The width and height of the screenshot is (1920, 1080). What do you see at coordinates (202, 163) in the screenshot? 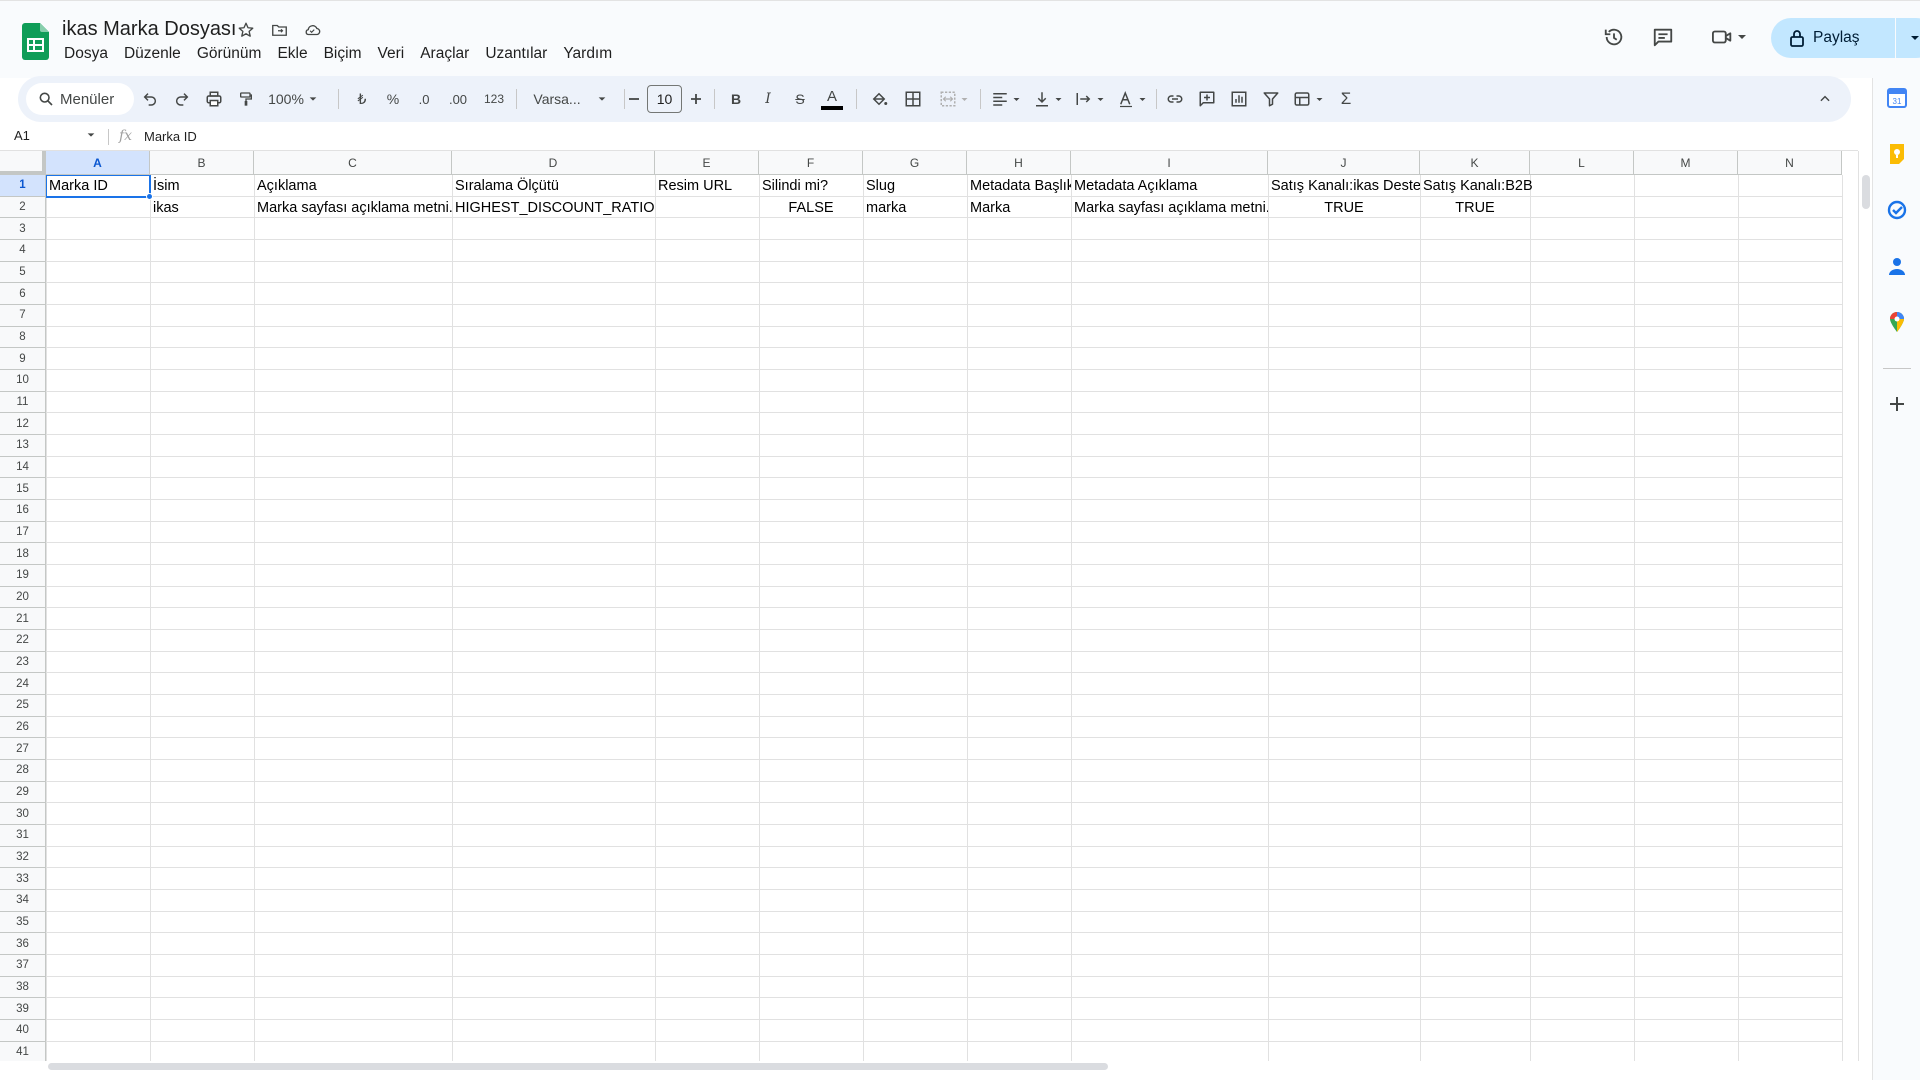
I see `column-header-b: B` at bounding box center [202, 163].